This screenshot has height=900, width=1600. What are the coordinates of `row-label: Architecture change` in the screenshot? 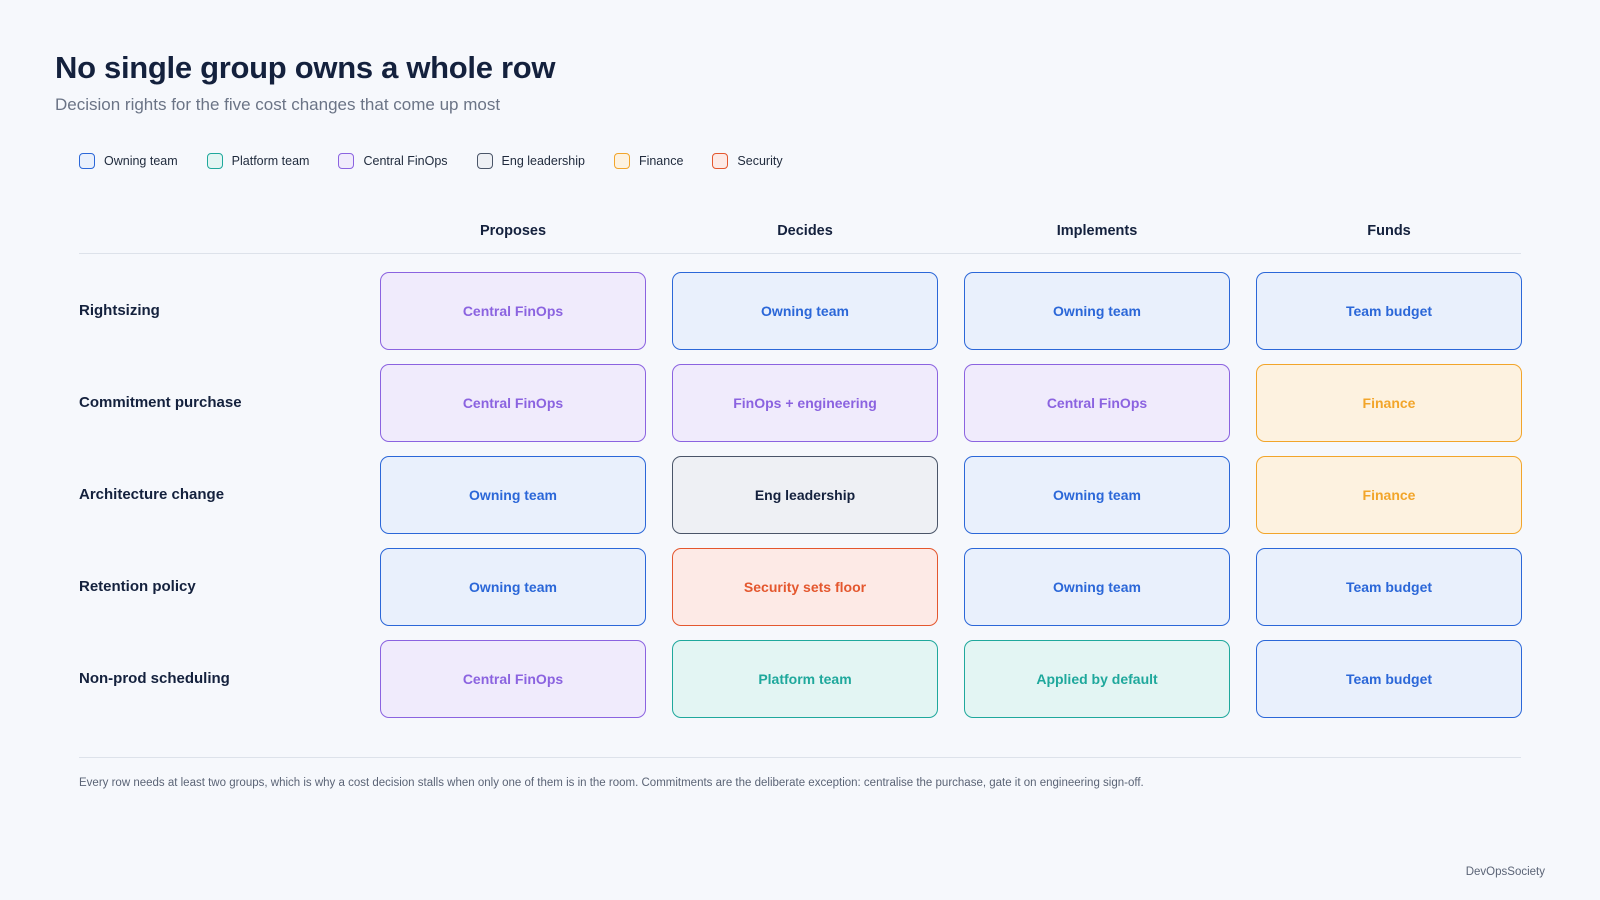 It's located at (152, 494).